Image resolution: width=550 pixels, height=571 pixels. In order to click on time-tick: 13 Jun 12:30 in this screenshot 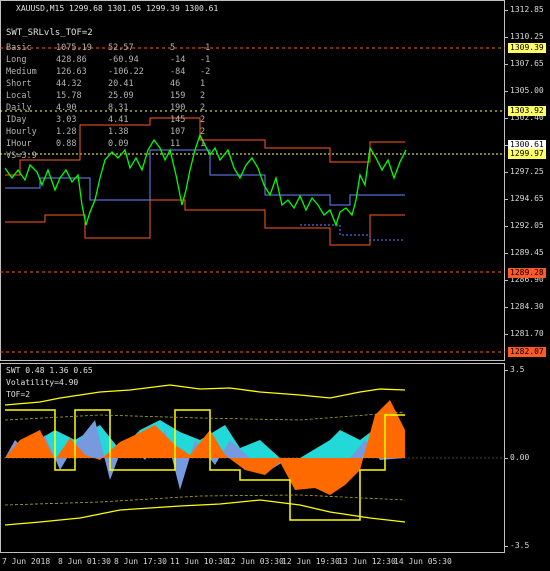, I will do `click(367, 561)`.